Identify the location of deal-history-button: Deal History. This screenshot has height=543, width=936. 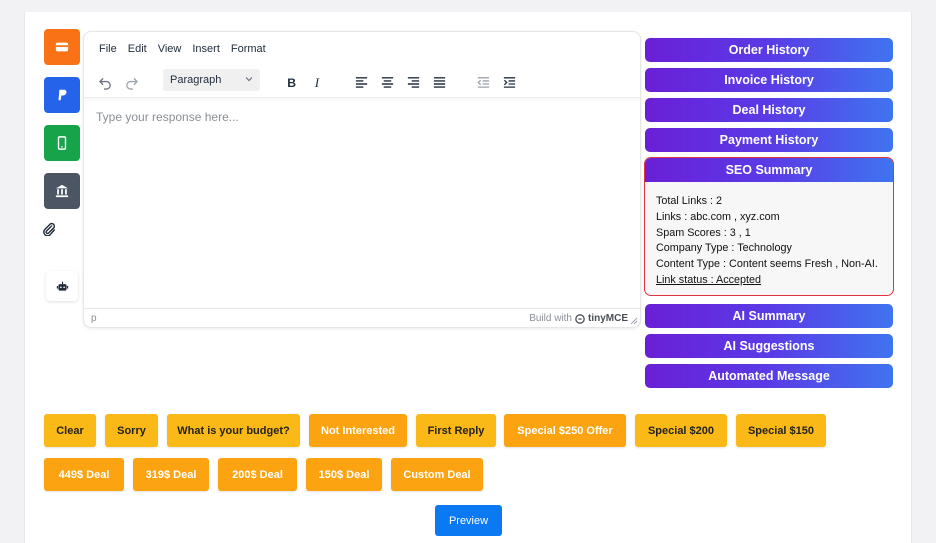
(769, 110).